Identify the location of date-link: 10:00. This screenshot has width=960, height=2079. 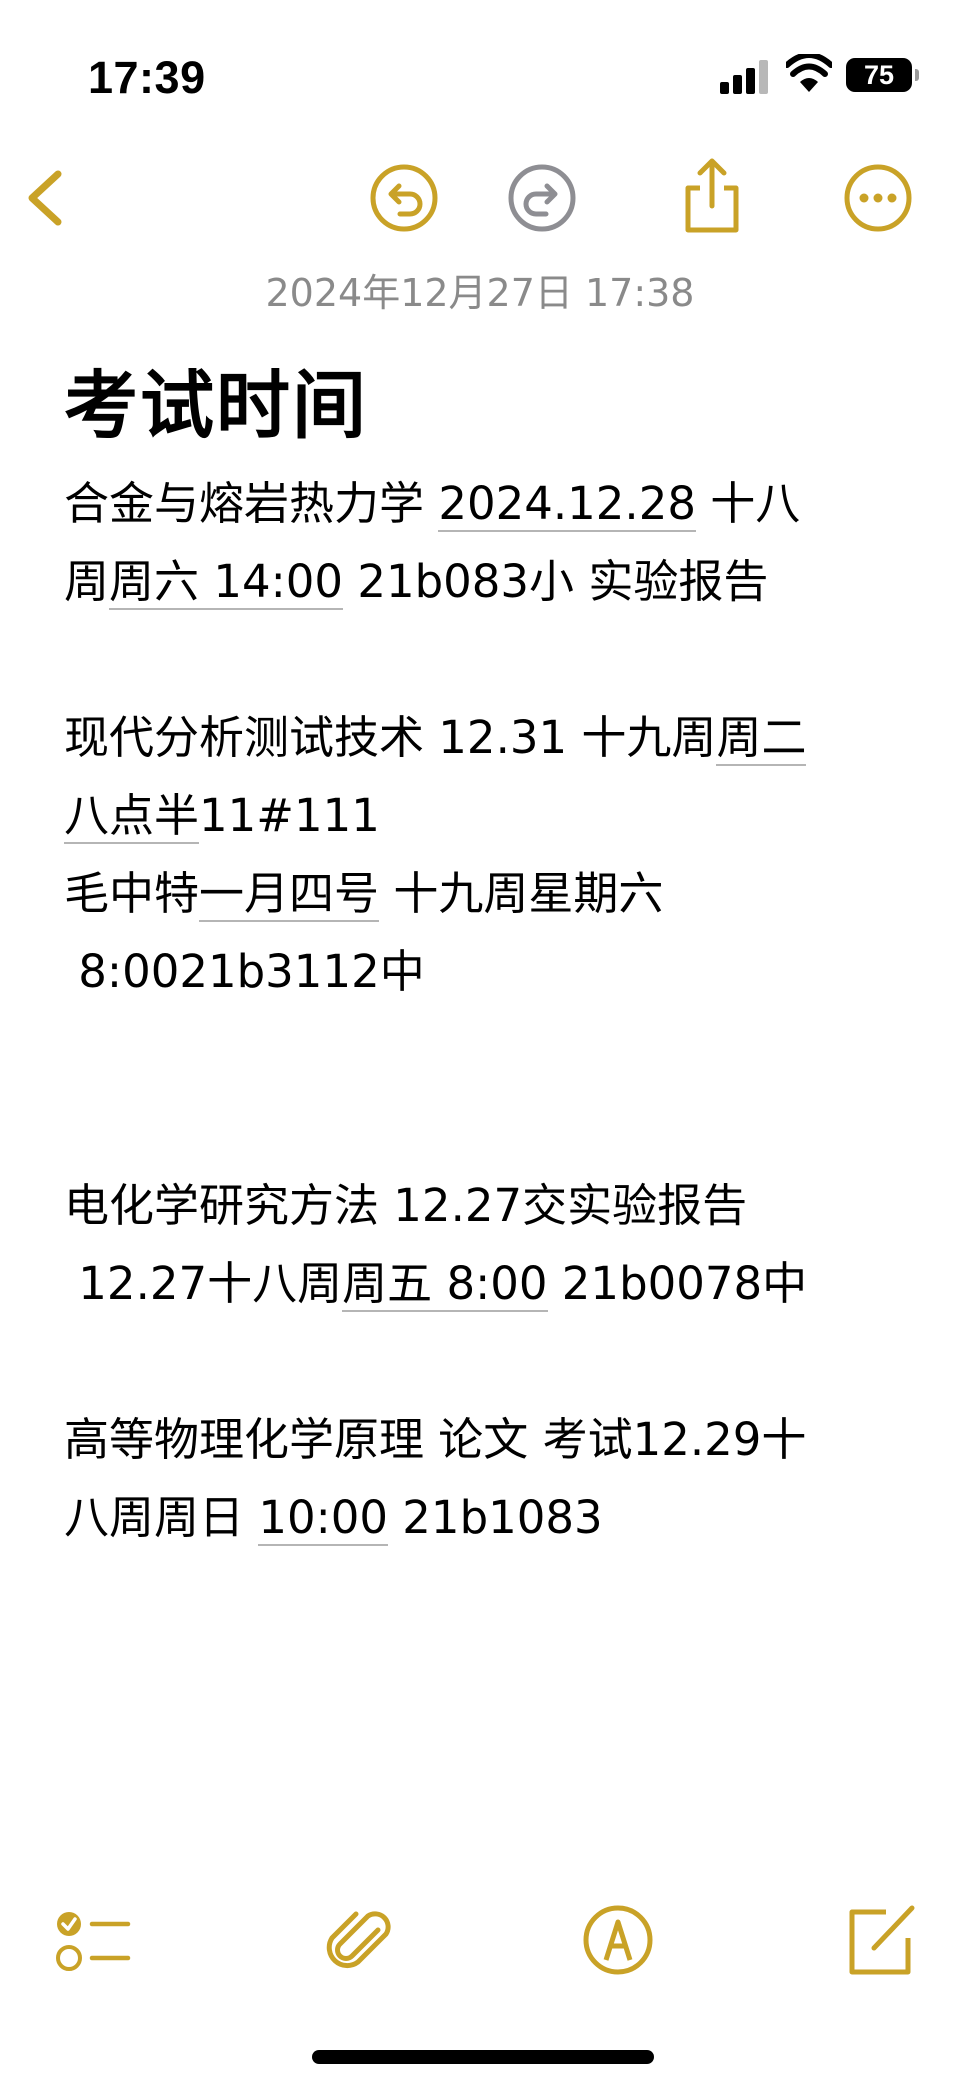
(323, 1518).